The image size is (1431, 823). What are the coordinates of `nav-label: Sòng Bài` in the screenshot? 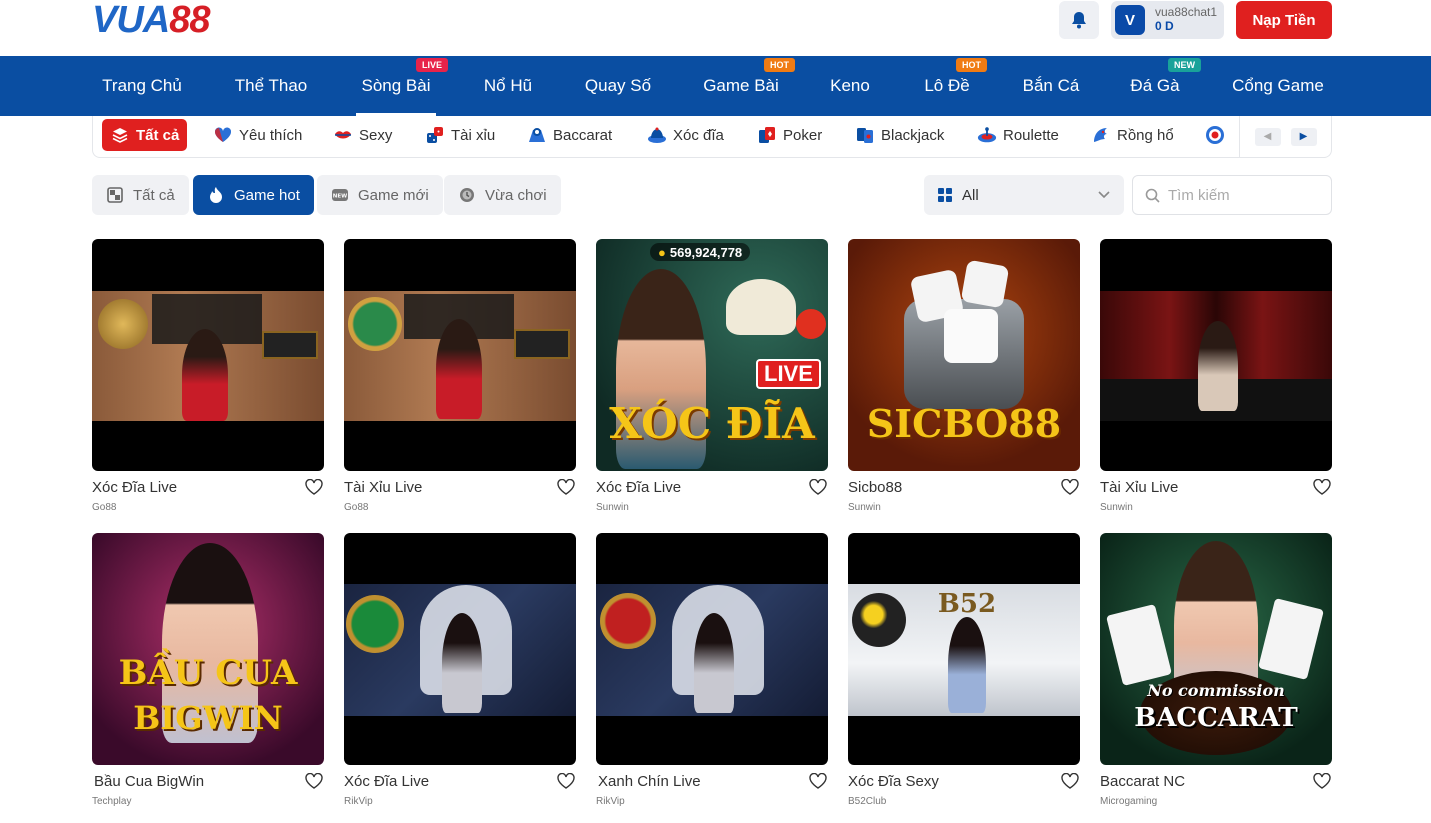 It's located at (396, 85).